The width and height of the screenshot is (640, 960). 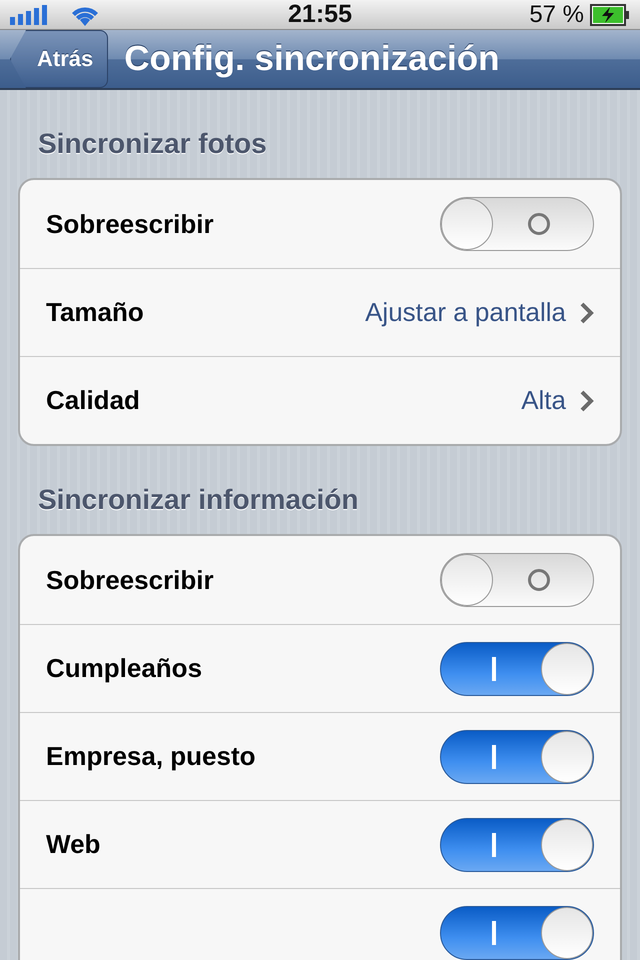 I want to click on row-value: Alta, so click(x=543, y=400).